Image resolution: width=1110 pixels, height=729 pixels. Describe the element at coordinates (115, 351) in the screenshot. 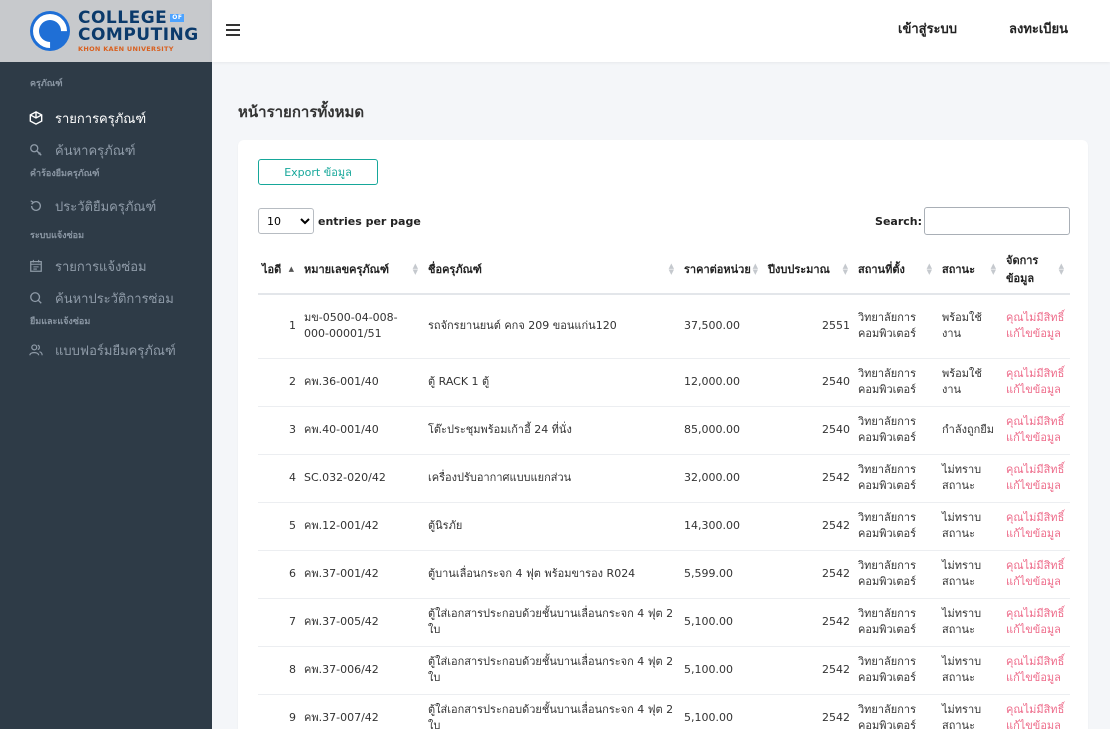

I see `sidebar-item-label: แบบฟอร์มยืมครุภัณฑ์` at that location.